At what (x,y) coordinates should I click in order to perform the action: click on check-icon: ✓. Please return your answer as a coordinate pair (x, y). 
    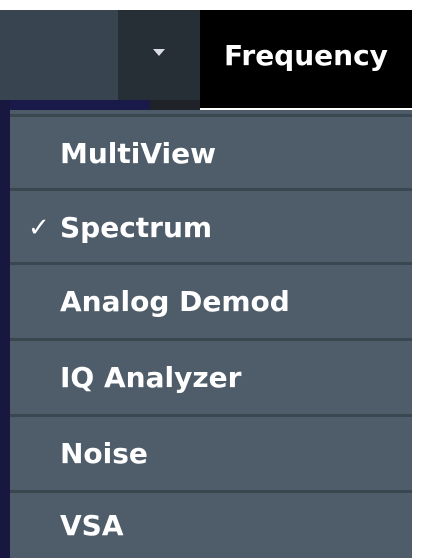
    Looking at the image, I should click on (39, 227).